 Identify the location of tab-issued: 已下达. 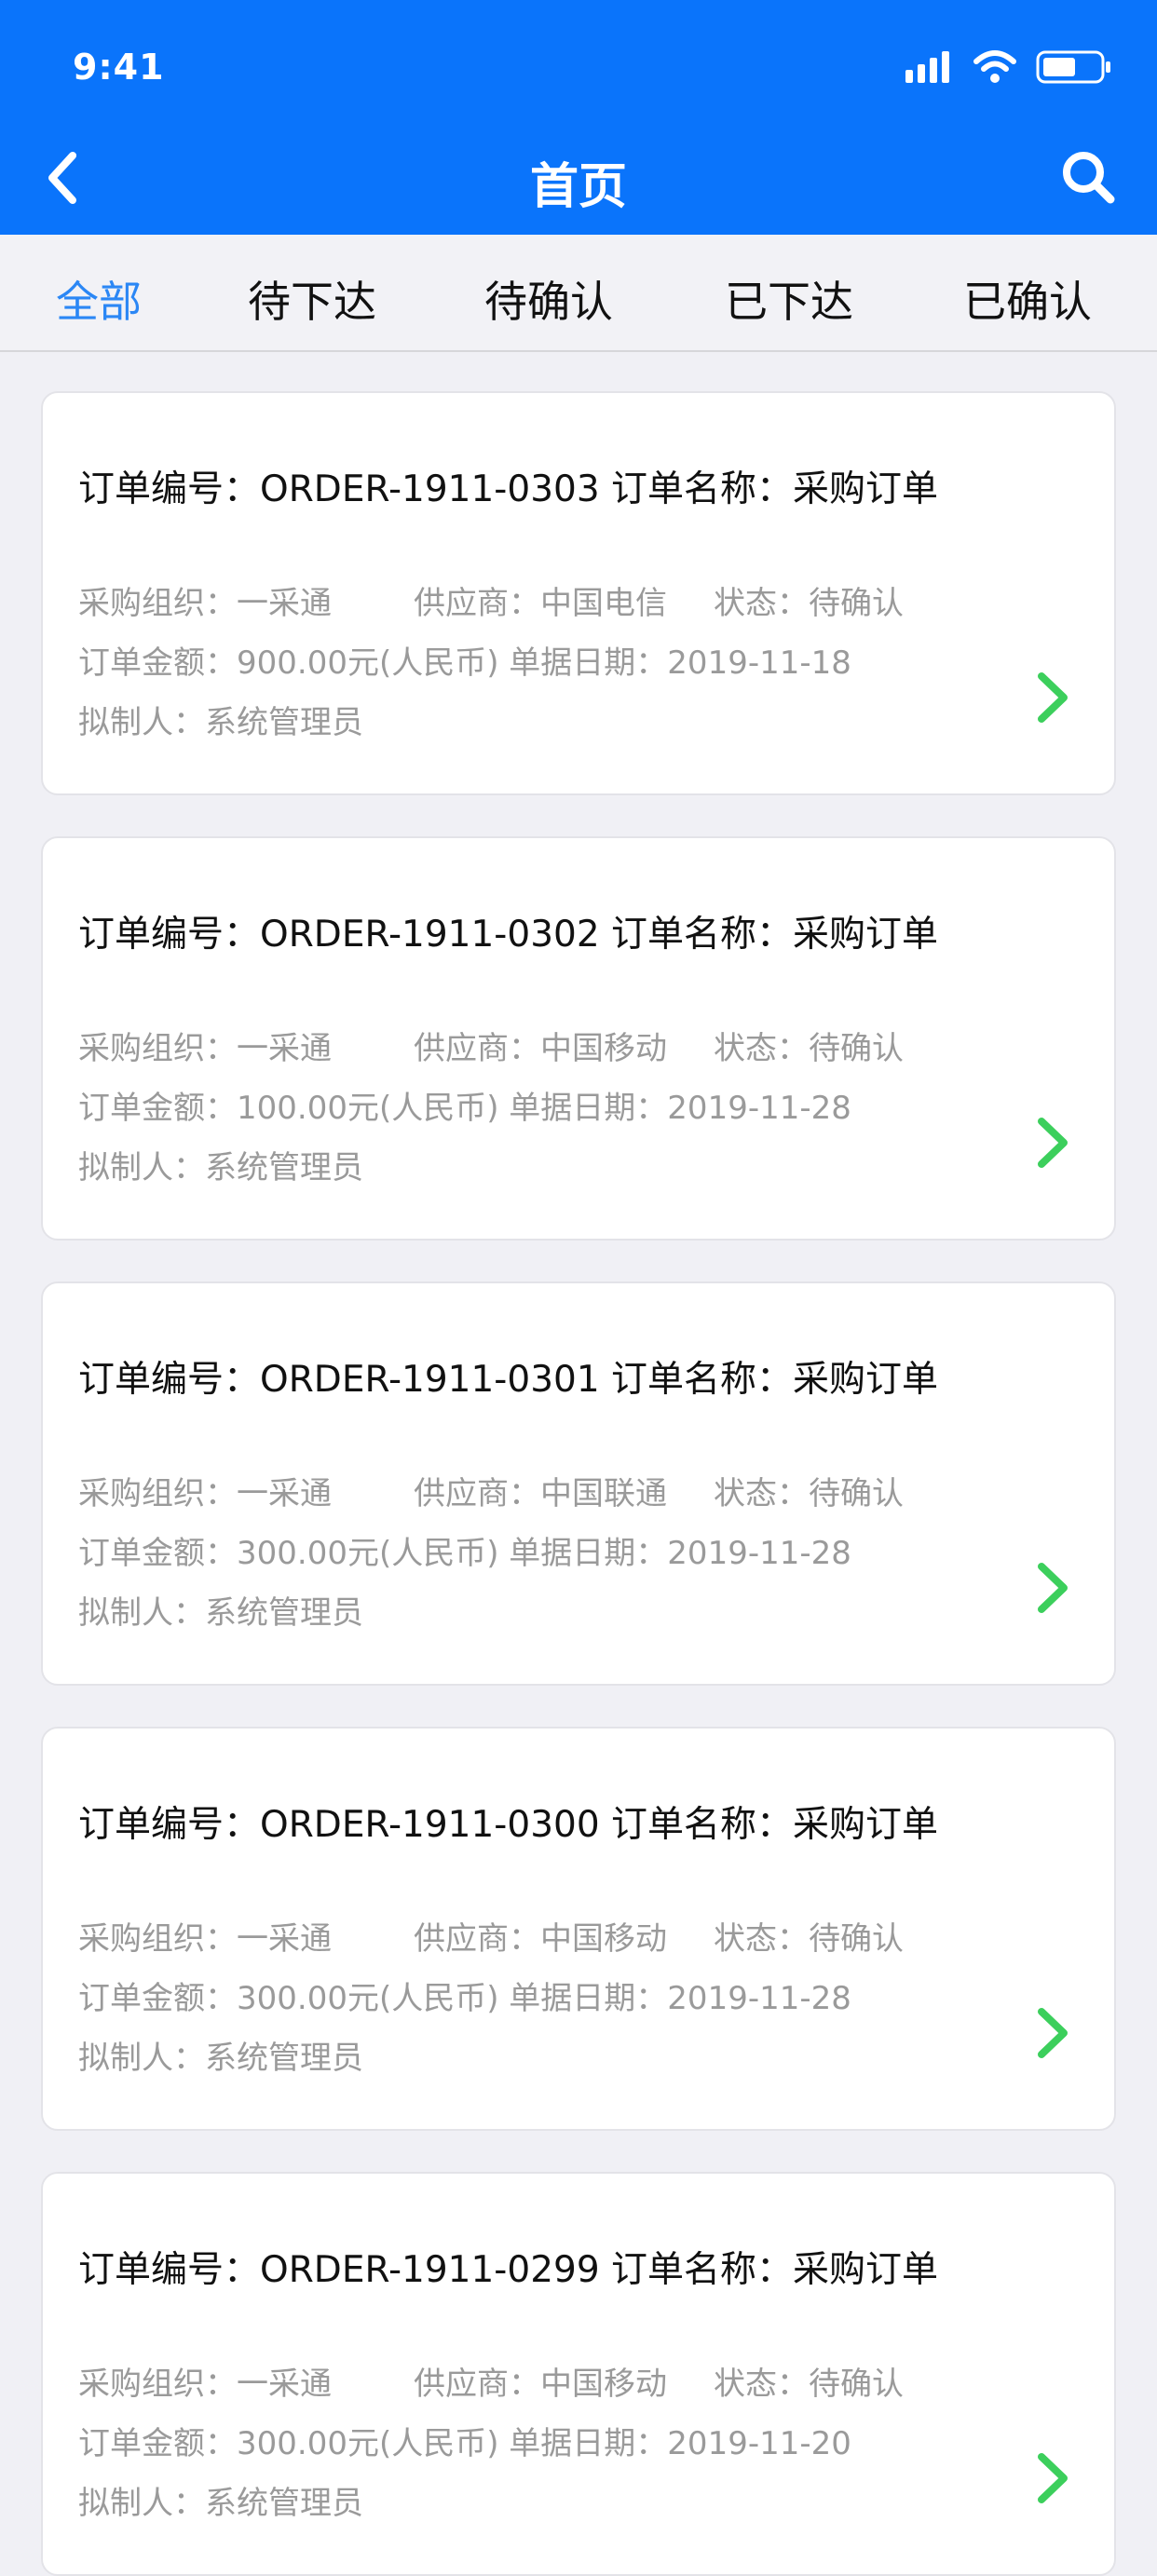
(789, 299).